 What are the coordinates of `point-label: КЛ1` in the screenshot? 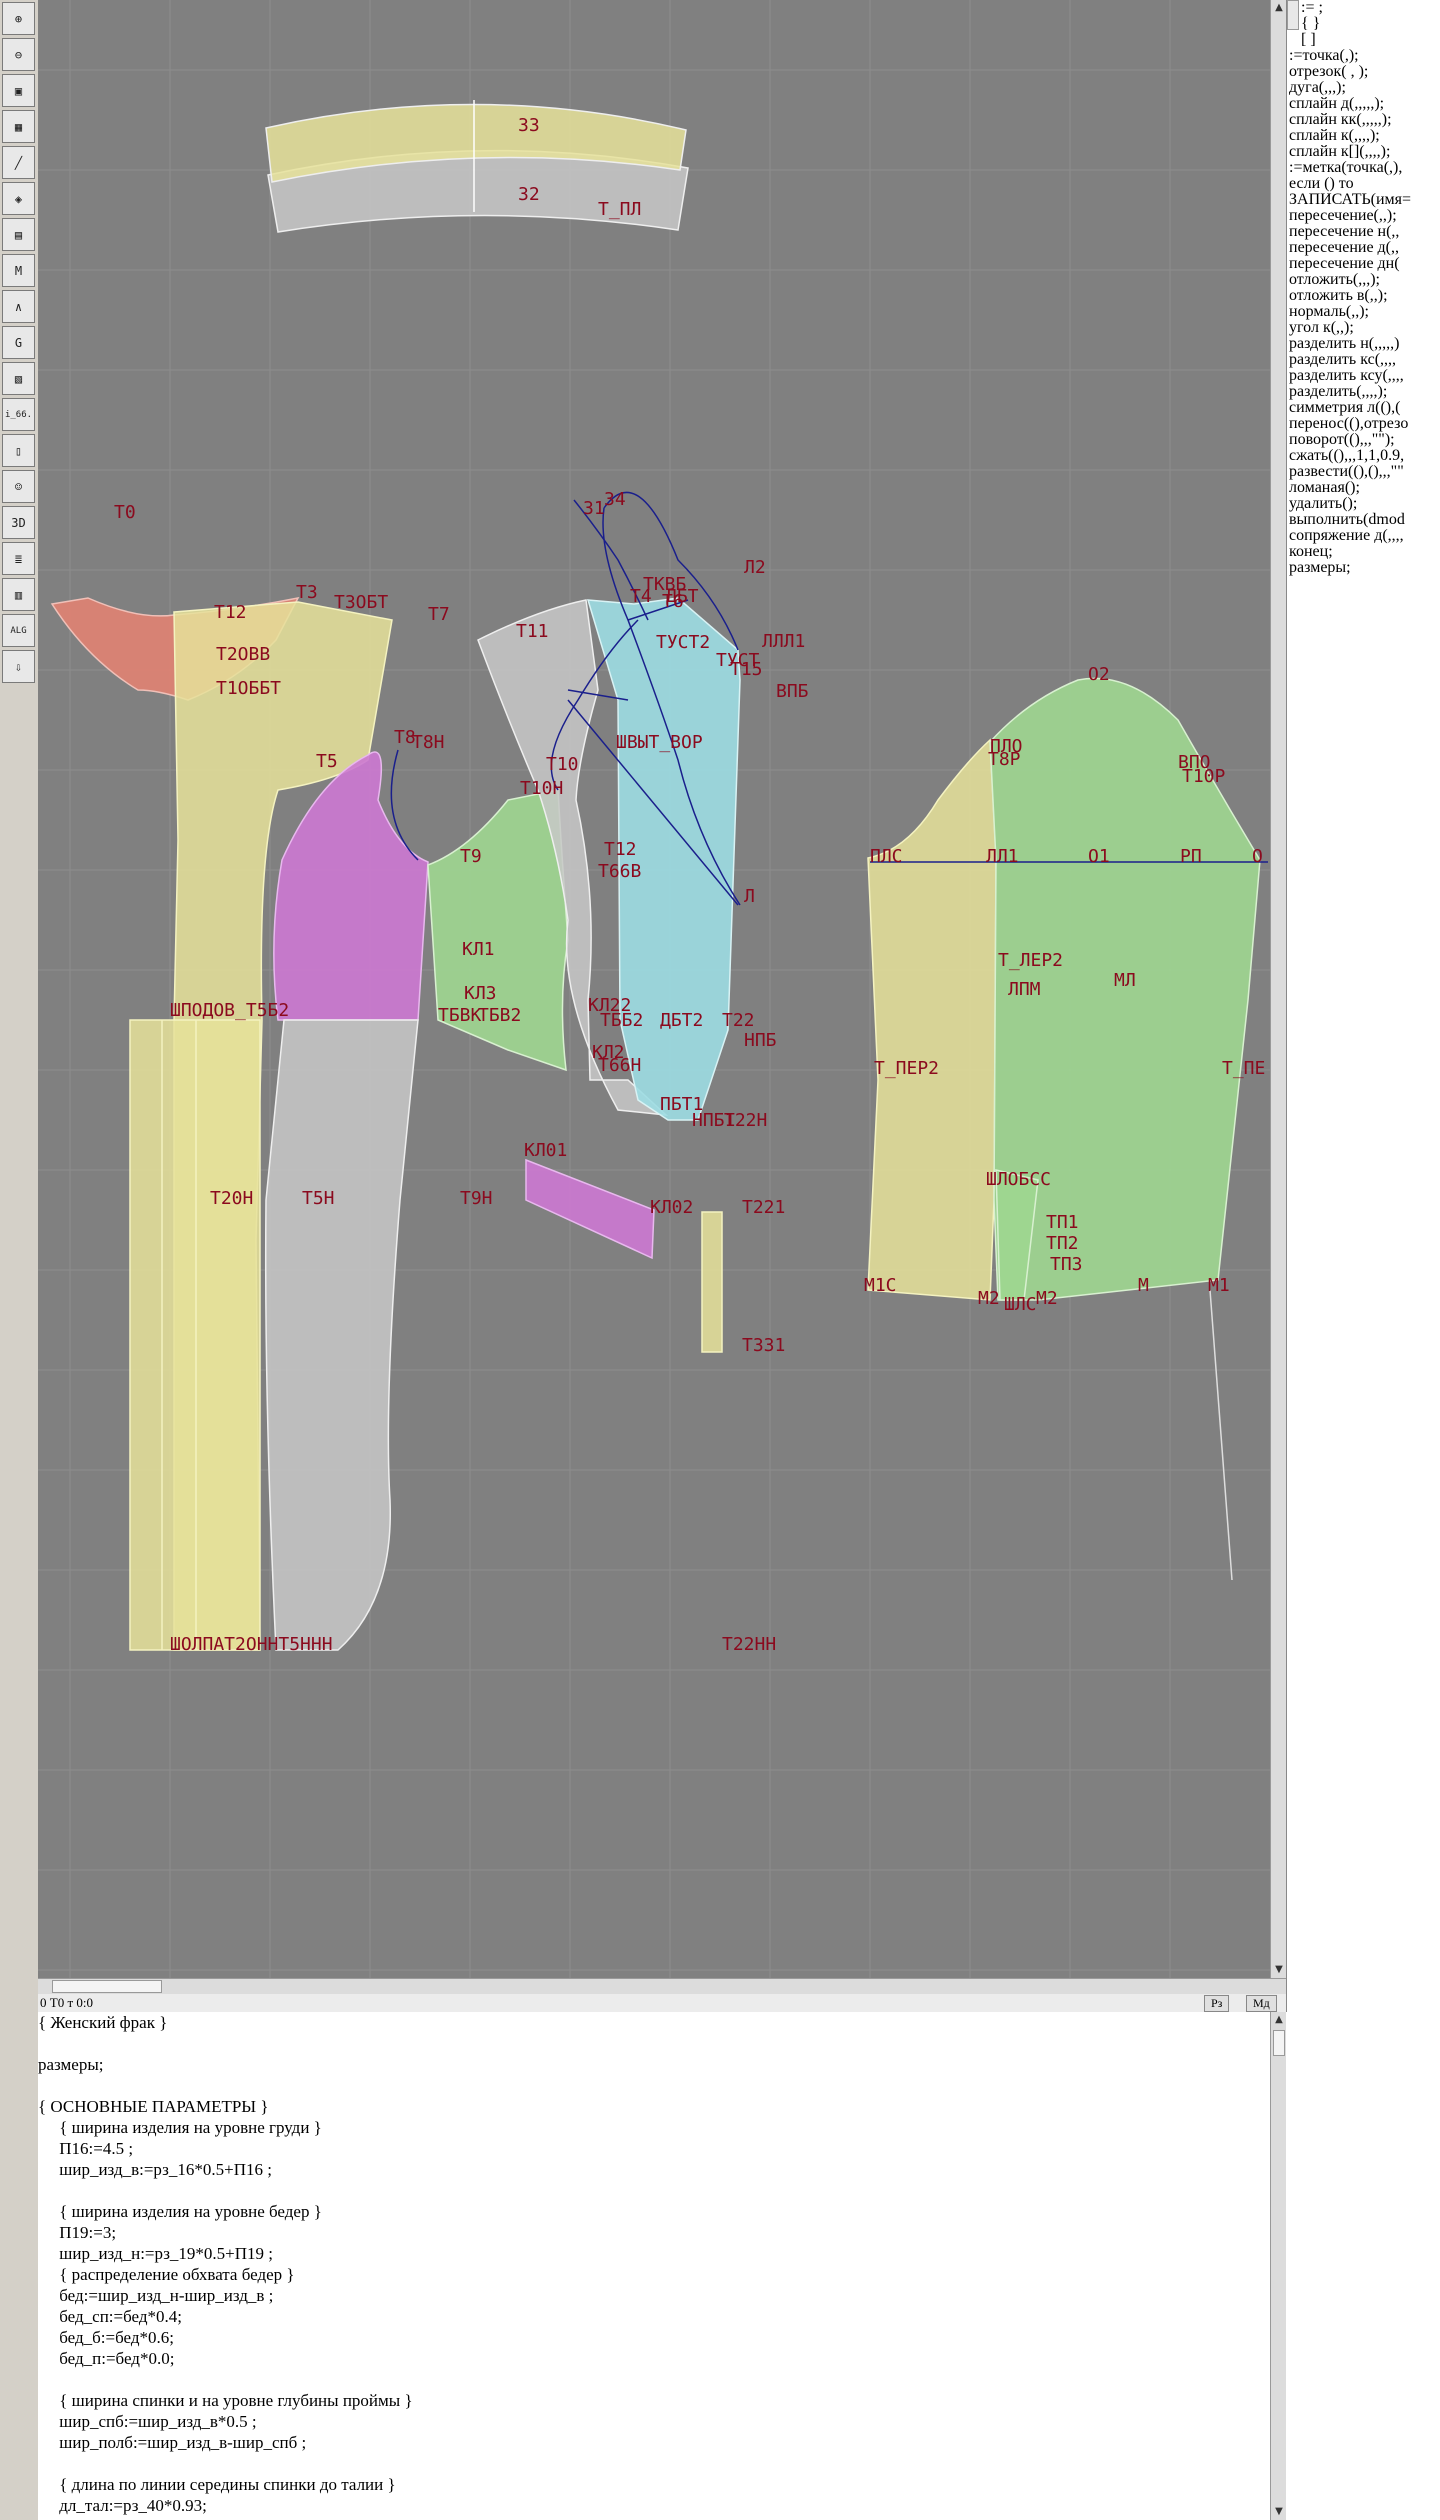 It's located at (478, 949).